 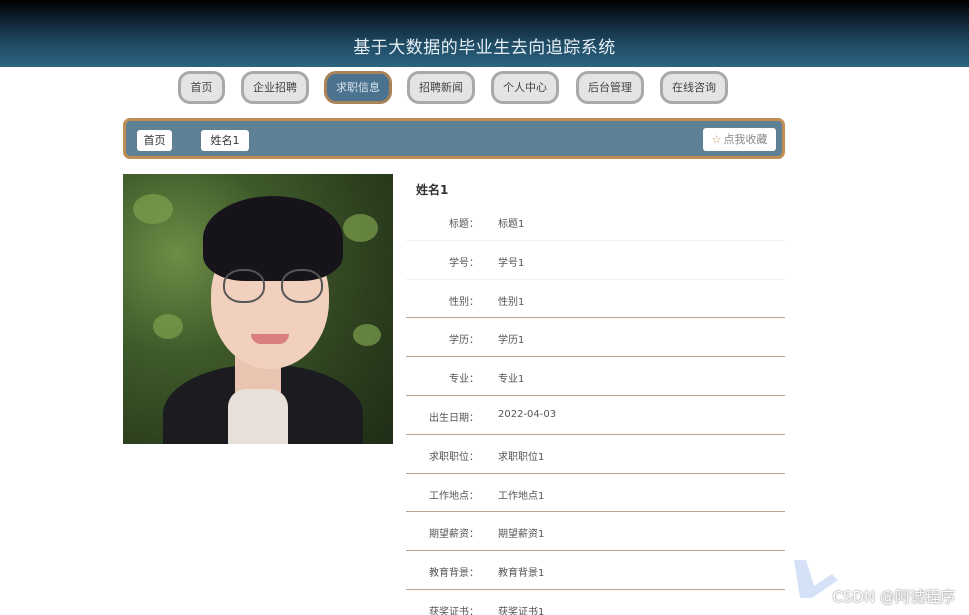 I want to click on photo-shirt, so click(x=258, y=416).